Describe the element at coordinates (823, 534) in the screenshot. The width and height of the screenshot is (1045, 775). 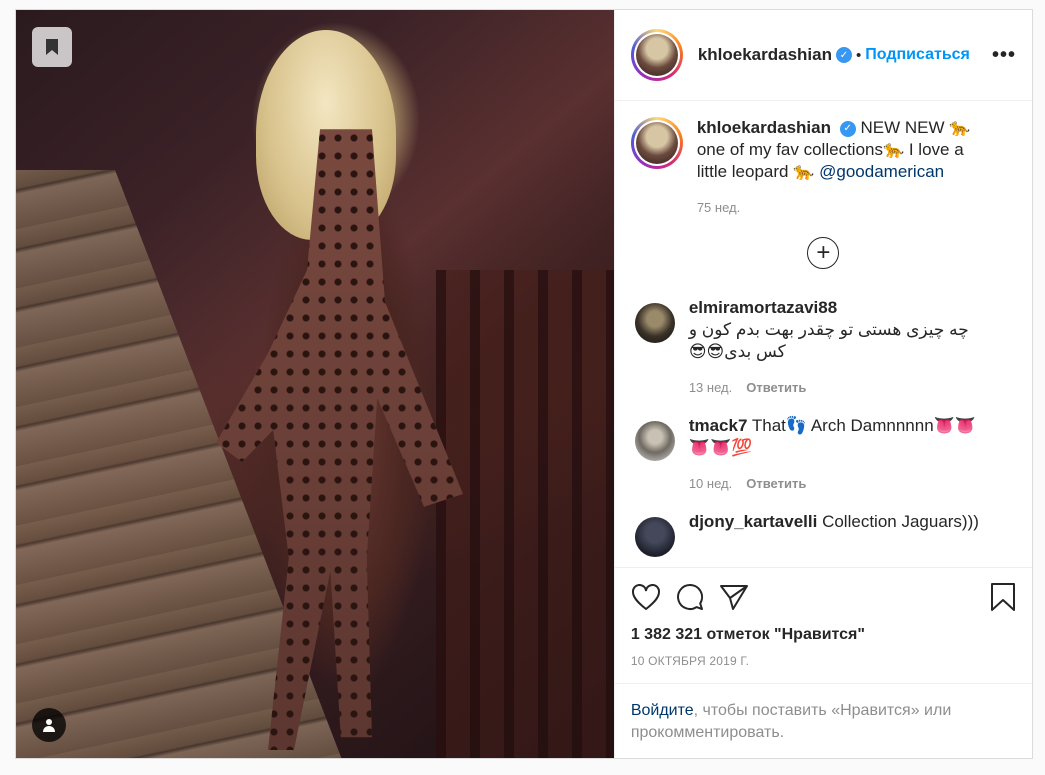
I see `comment-item: djony_kartavelli Collection Jaguars)))` at that location.